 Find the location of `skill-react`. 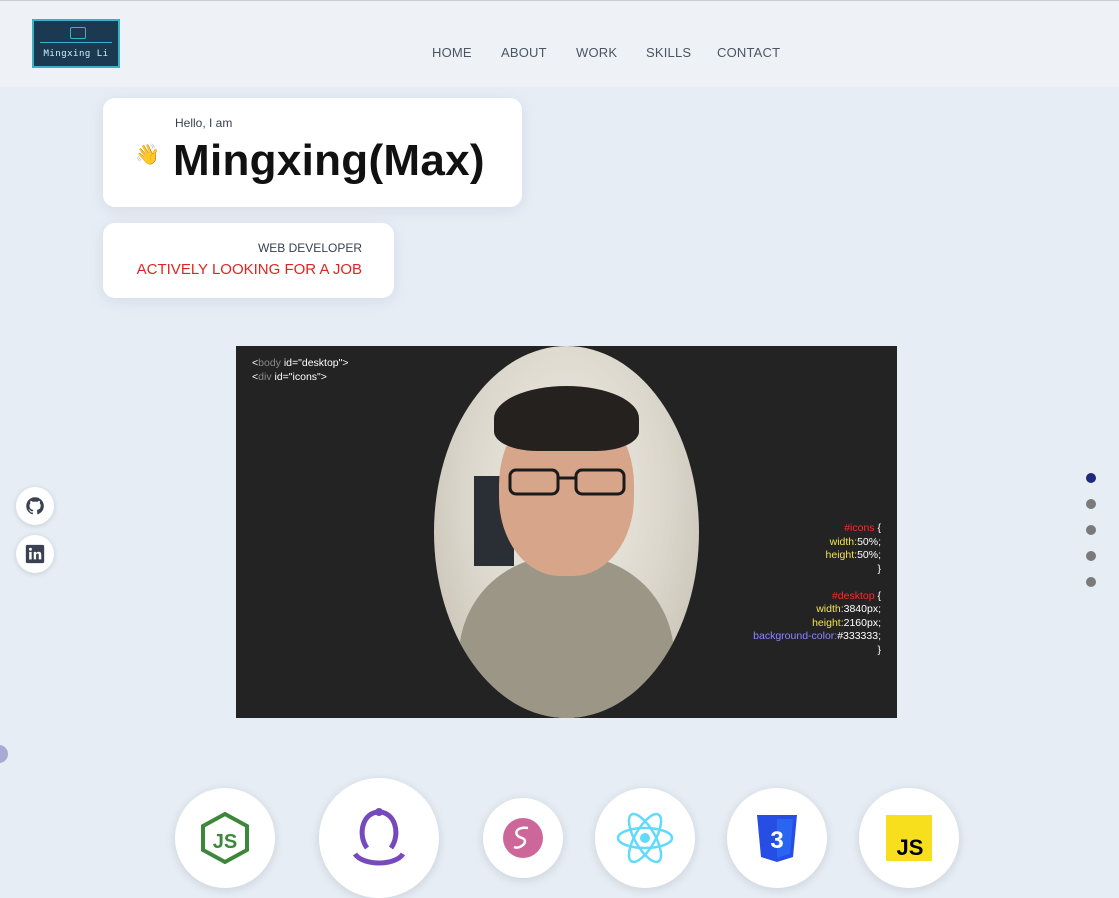

skill-react is located at coordinates (645, 838).